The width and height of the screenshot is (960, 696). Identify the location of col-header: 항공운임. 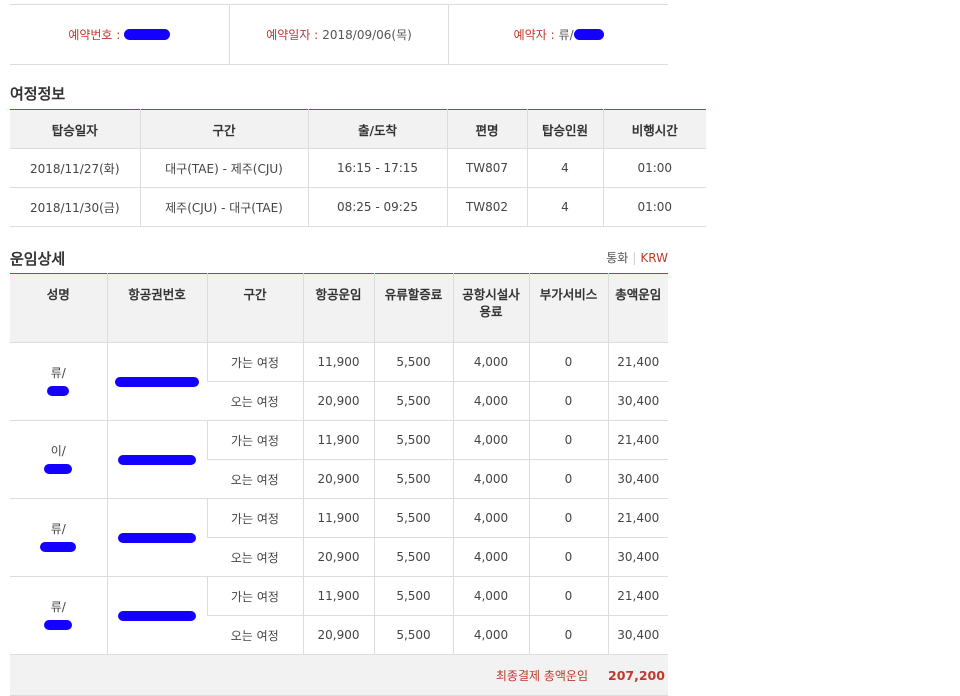
(338, 308).